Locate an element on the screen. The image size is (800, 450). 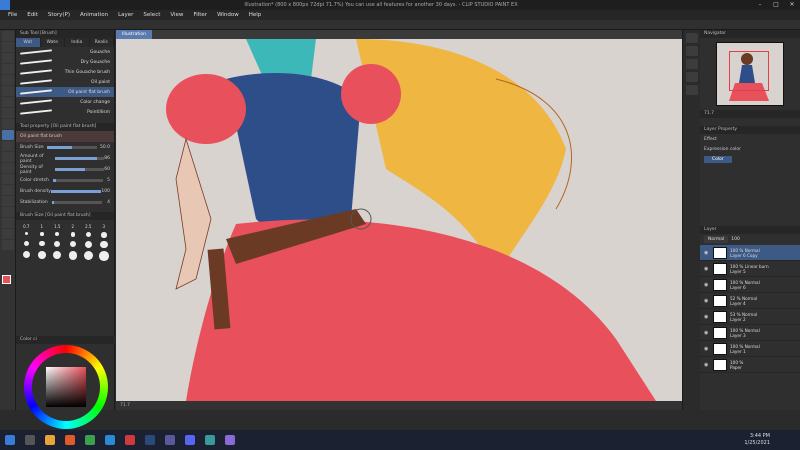
minimize-button: – is located at coordinates (760, 5).